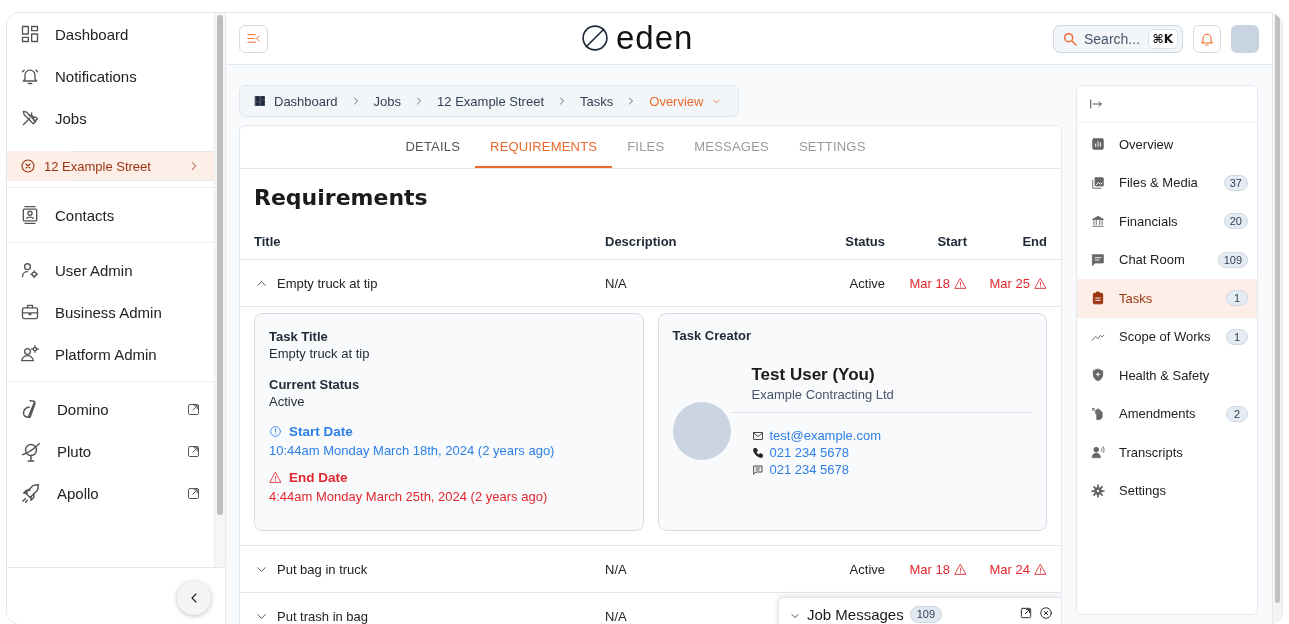  What do you see at coordinates (111, 493) in the screenshot?
I see `sidebar-link: Apollo` at bounding box center [111, 493].